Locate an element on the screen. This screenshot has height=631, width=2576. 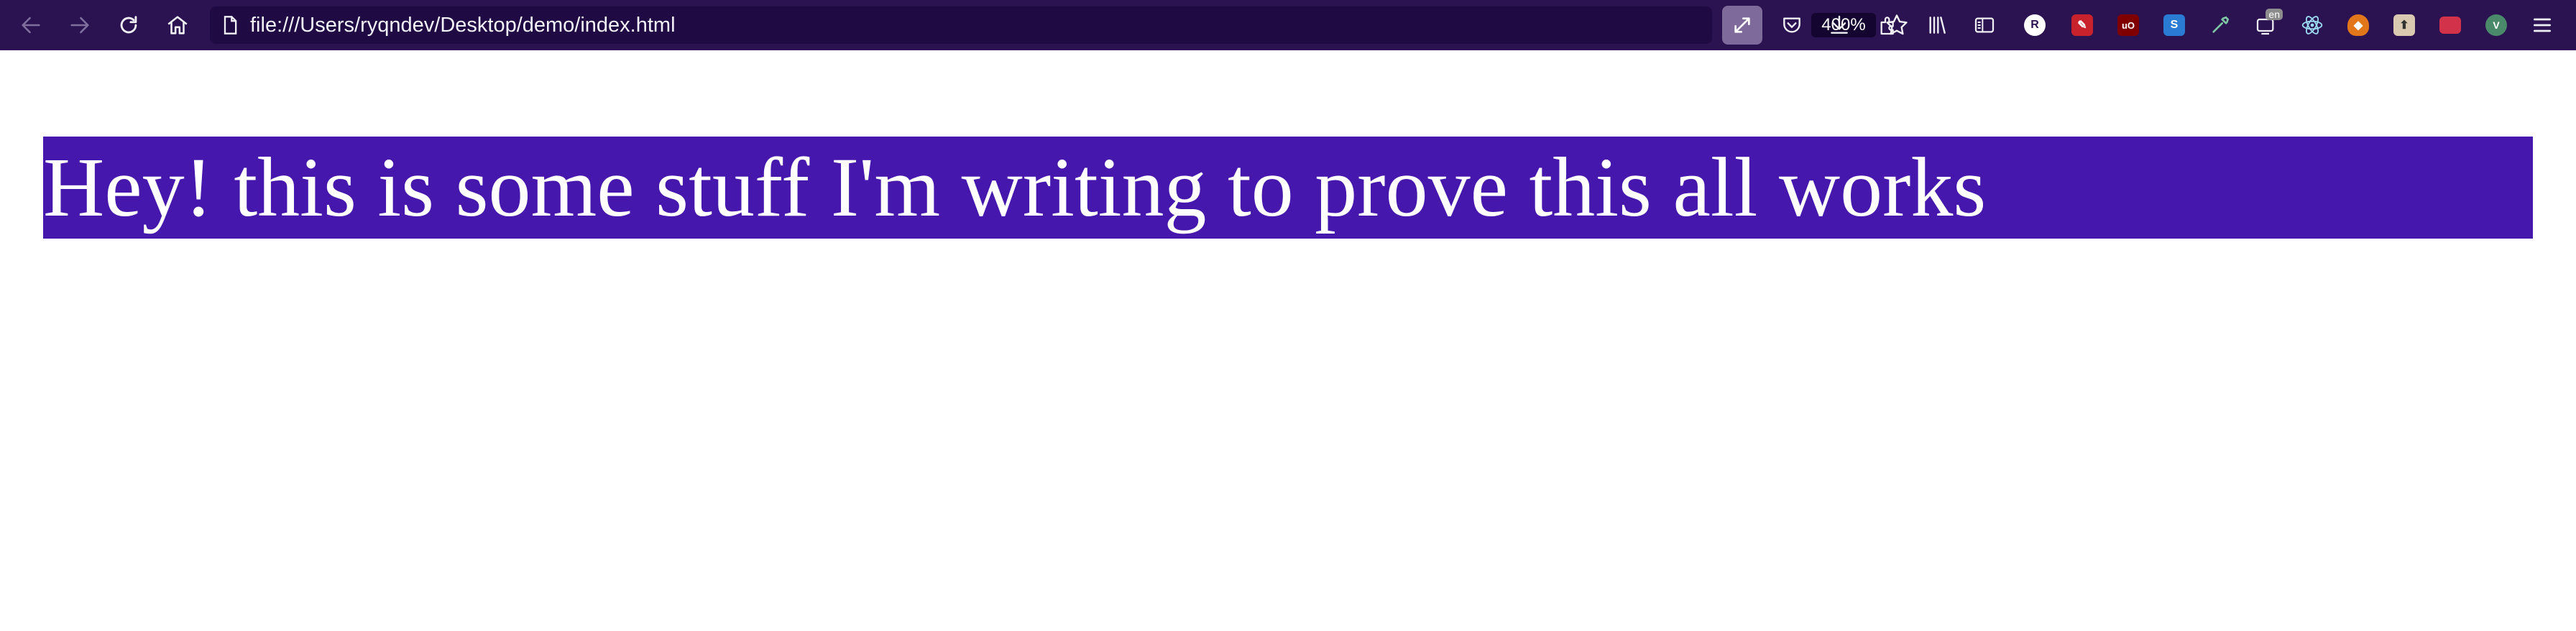
forward-button is located at coordinates (80, 25).